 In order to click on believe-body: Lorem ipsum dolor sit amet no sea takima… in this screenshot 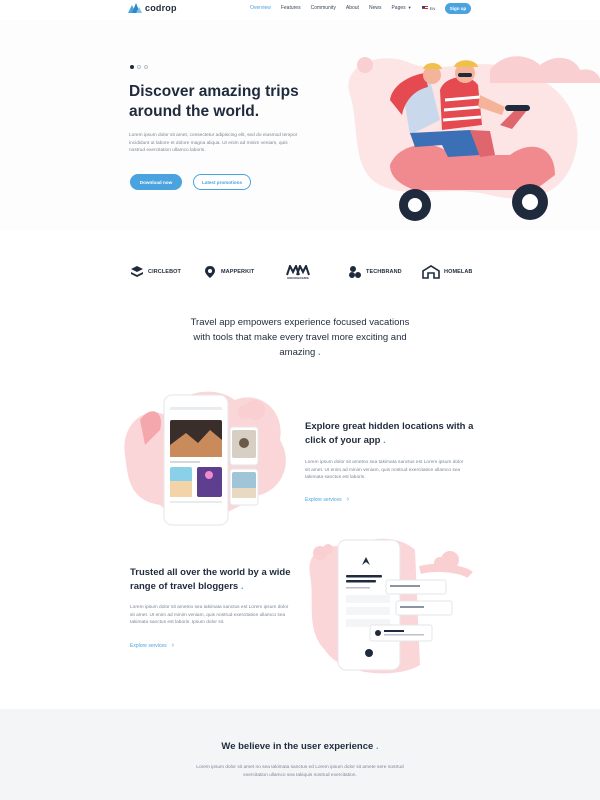, I will do `click(300, 771)`.